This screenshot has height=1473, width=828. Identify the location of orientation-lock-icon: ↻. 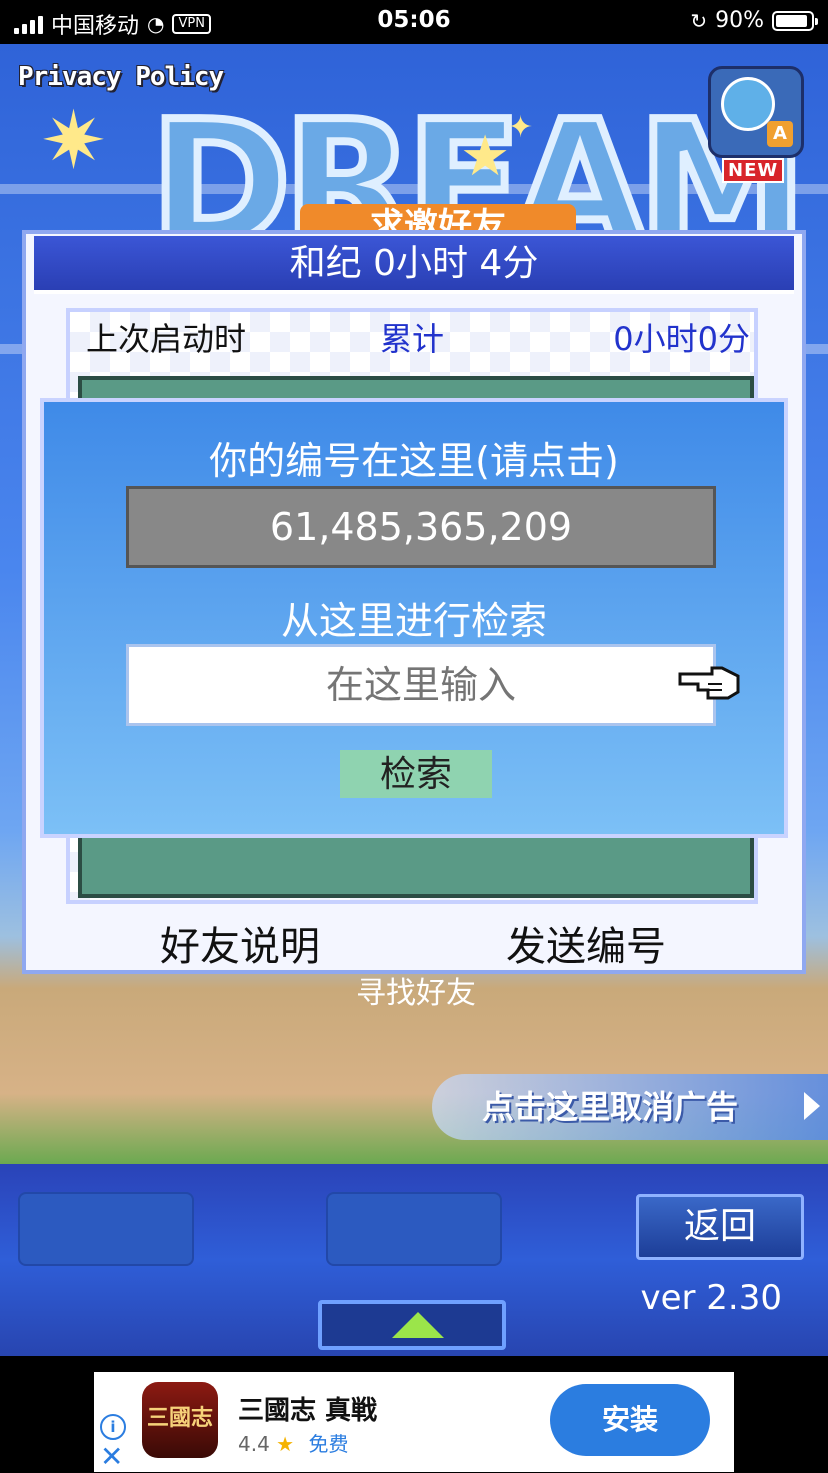
(699, 20).